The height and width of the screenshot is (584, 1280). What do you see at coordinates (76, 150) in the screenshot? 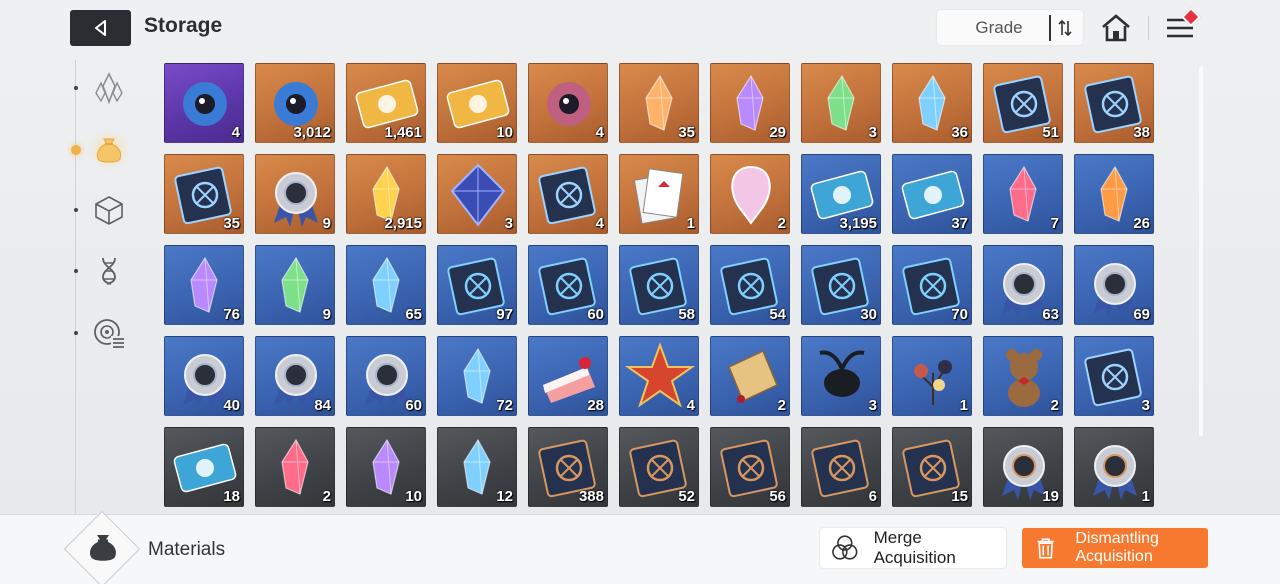
I see `tab-dot-active` at bounding box center [76, 150].